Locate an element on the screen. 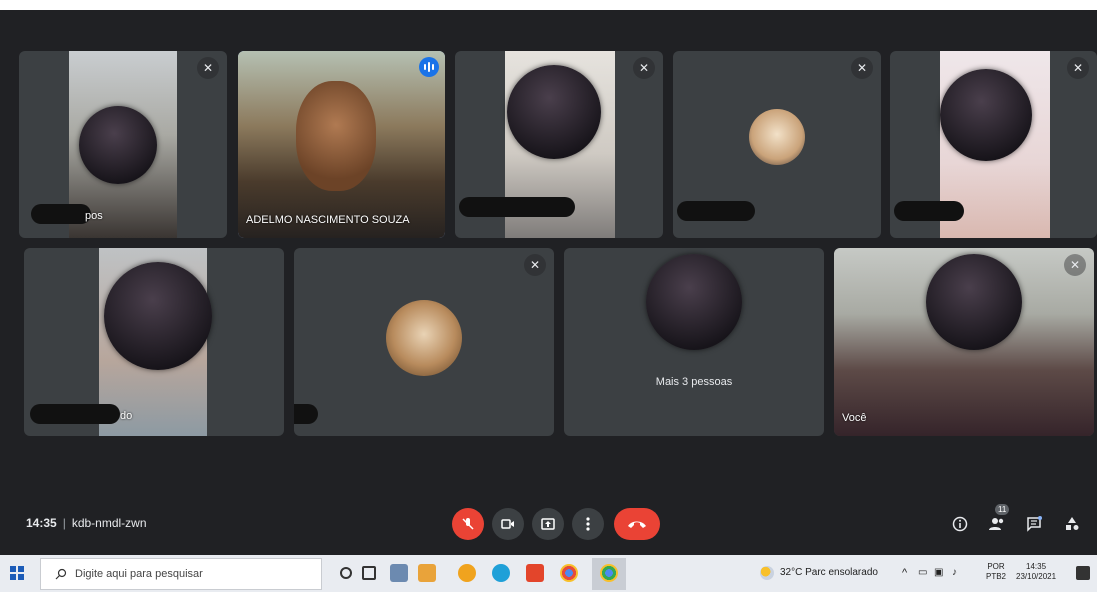  meeting-details-button is located at coordinates (960, 524).